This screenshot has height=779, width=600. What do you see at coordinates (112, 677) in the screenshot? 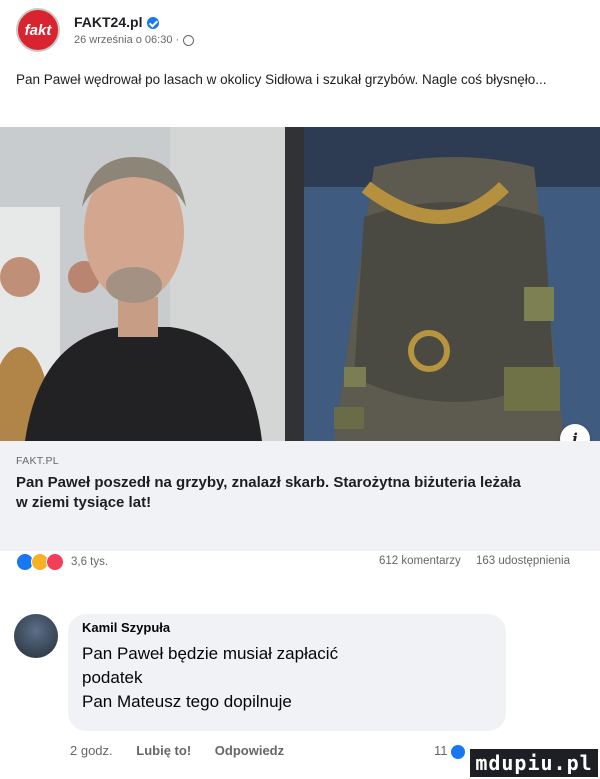
I see `comment-line-2: podatek` at bounding box center [112, 677].